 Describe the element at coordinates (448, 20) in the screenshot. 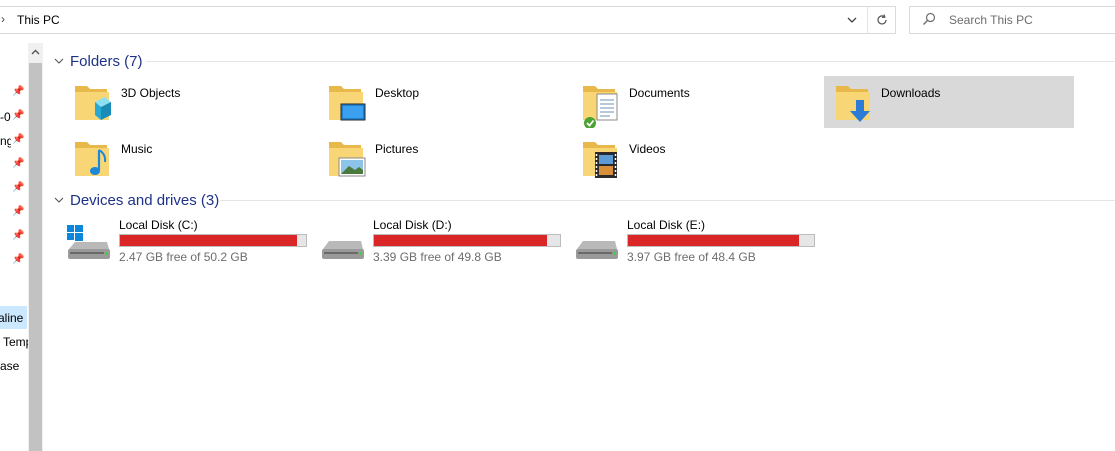

I see `address-bar: › This PC` at that location.